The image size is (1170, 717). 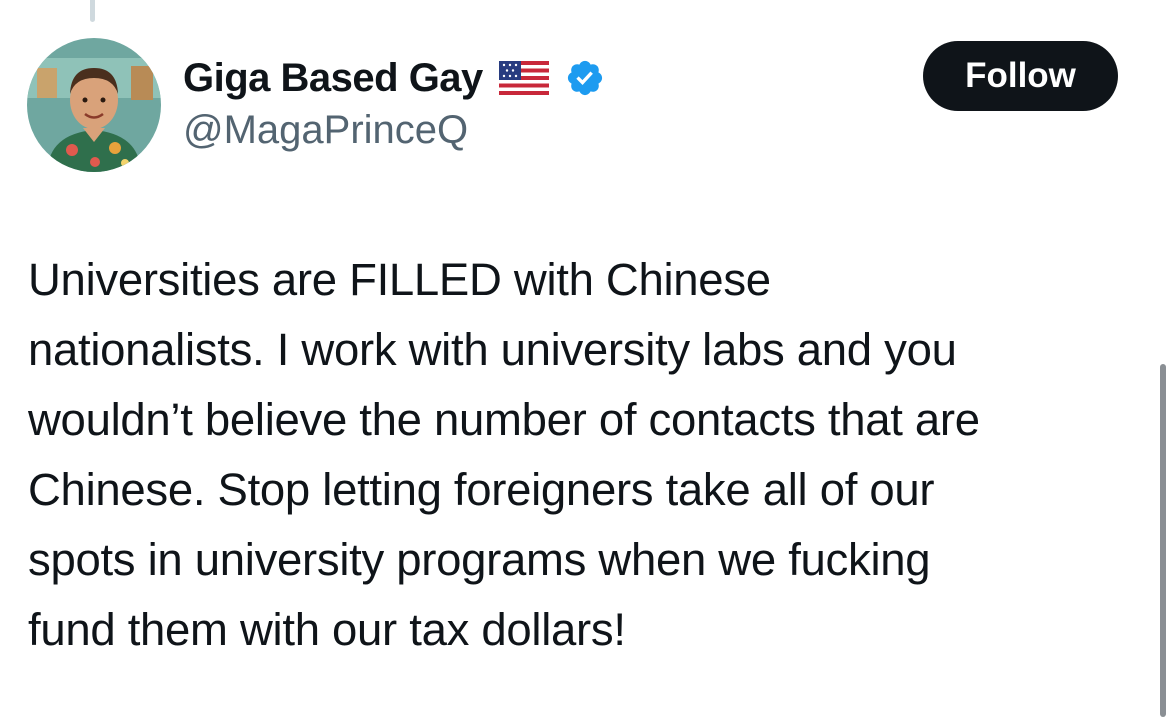 I want to click on author-name-row: Giga Based Gay, so click(x=394, y=78).